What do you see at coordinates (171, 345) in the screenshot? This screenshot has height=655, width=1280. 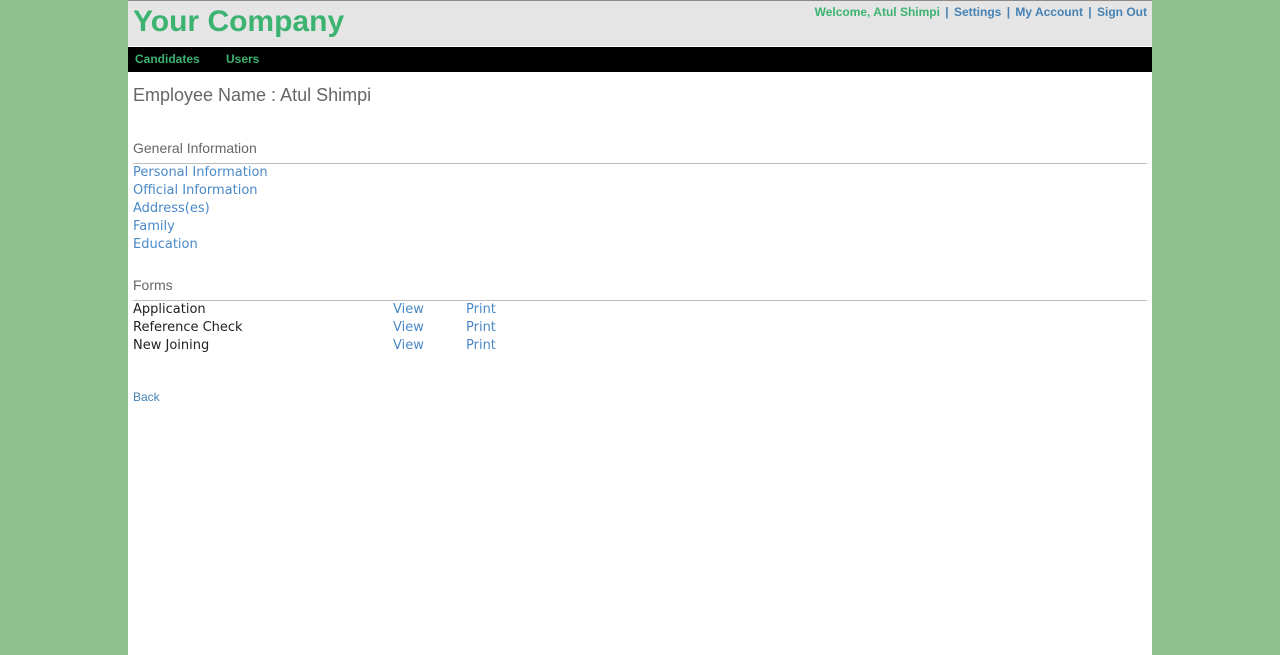 I see `form-name: New Joining` at bounding box center [171, 345].